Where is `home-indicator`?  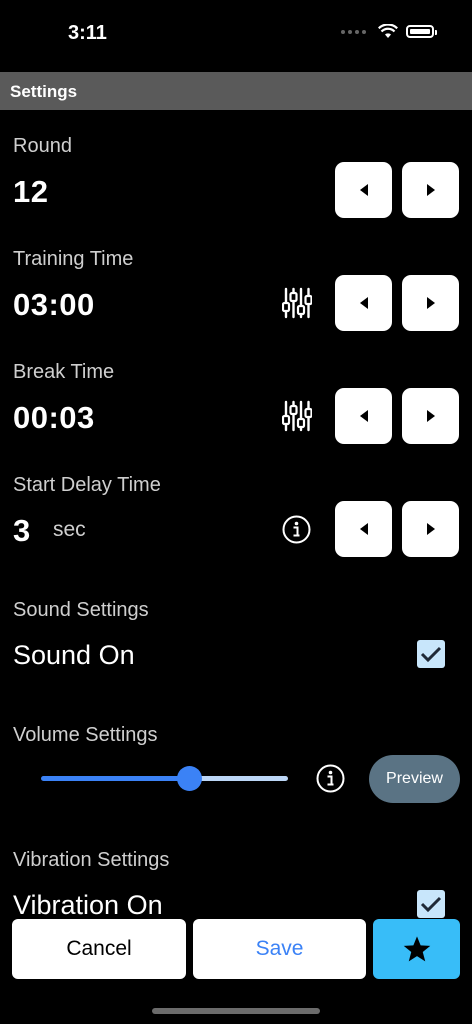
home-indicator is located at coordinates (236, 1011).